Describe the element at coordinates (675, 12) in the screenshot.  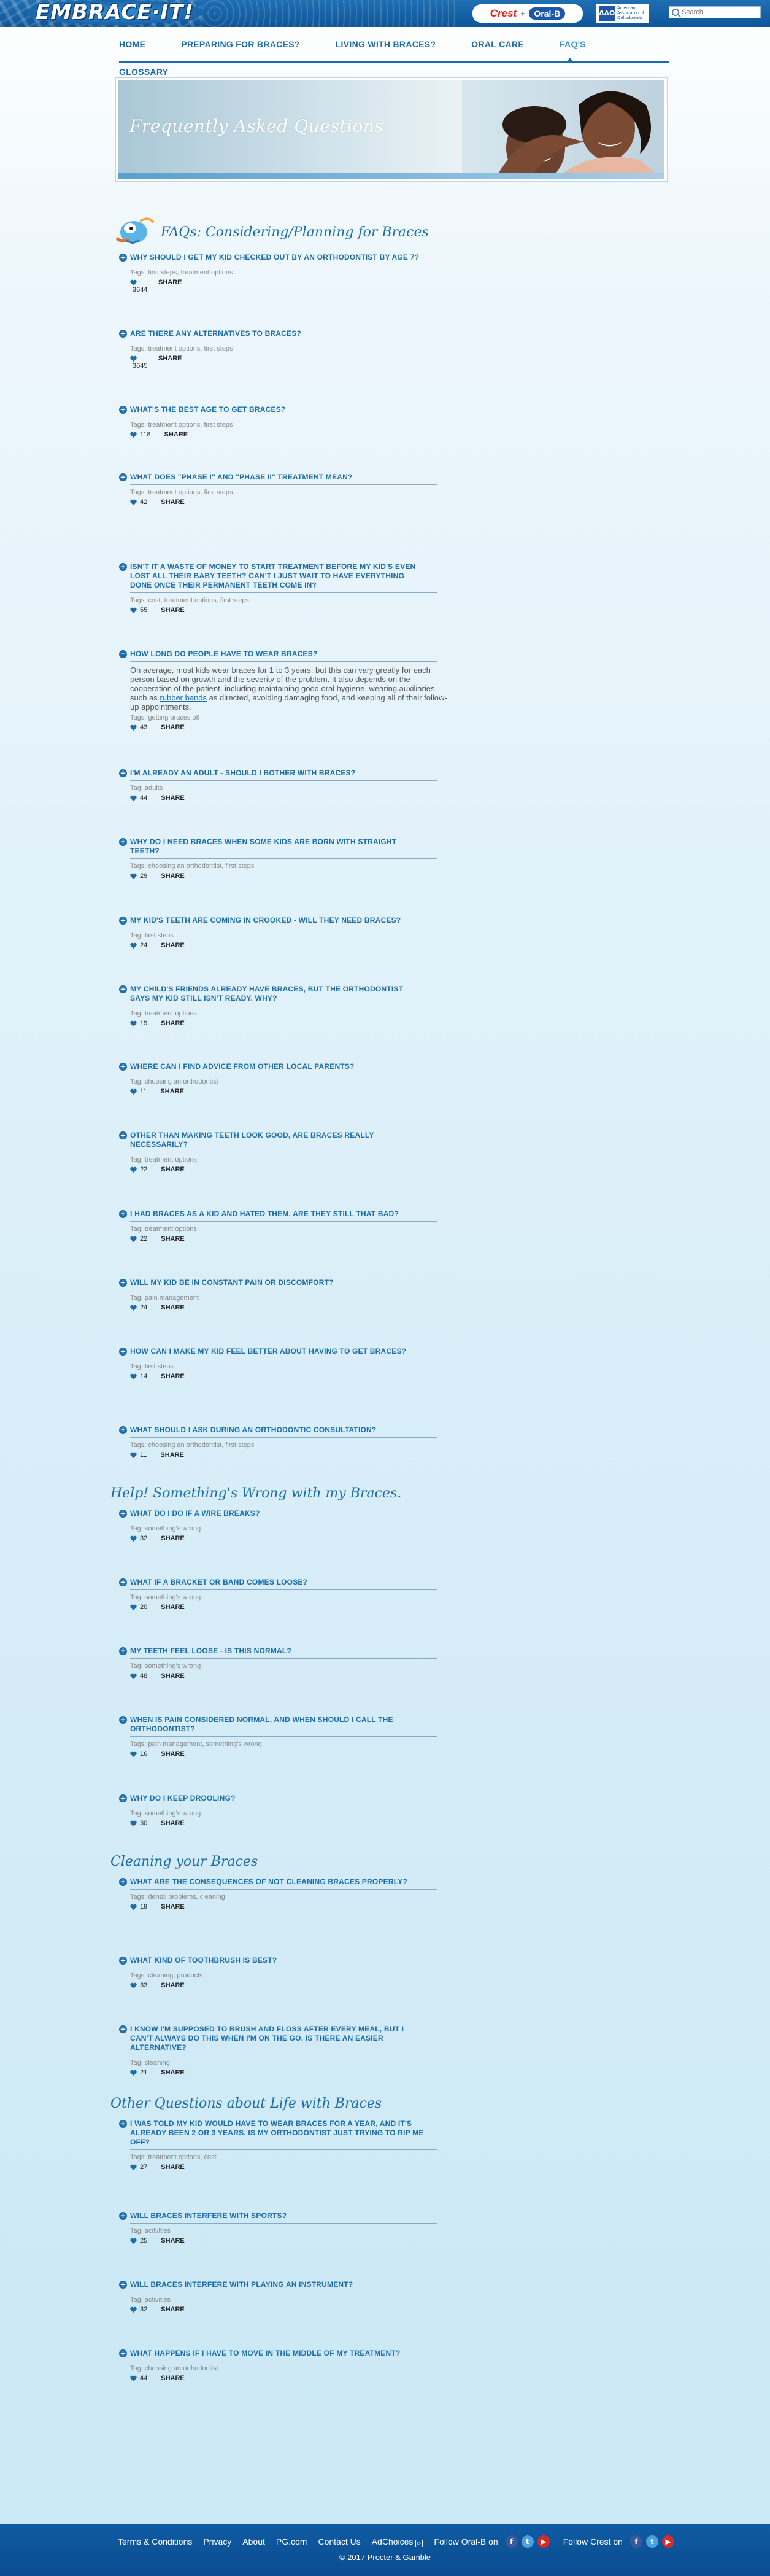
I see `search-icon` at that location.